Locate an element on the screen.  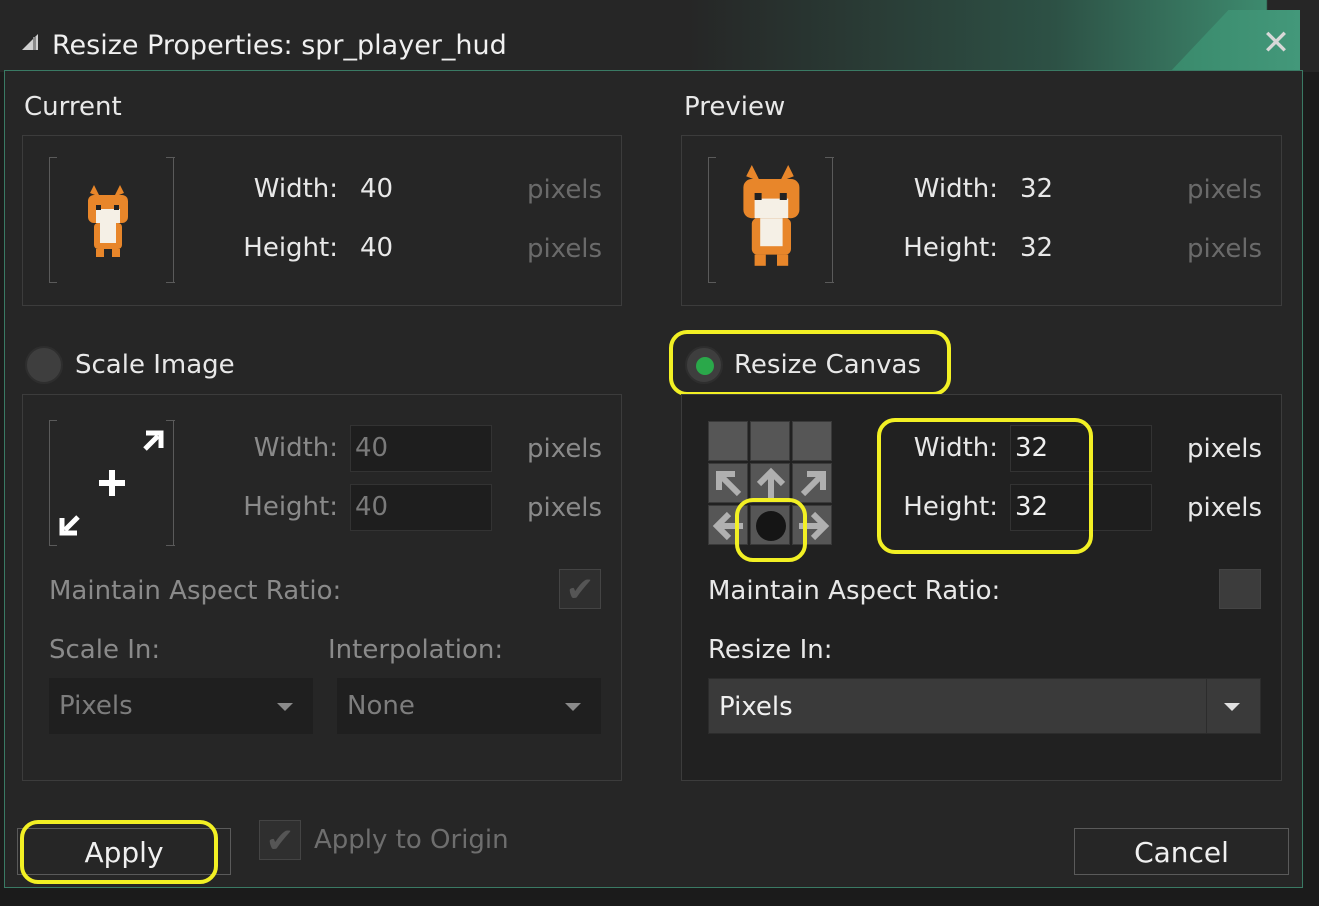
scale-width-input: 40 is located at coordinates (421, 448).